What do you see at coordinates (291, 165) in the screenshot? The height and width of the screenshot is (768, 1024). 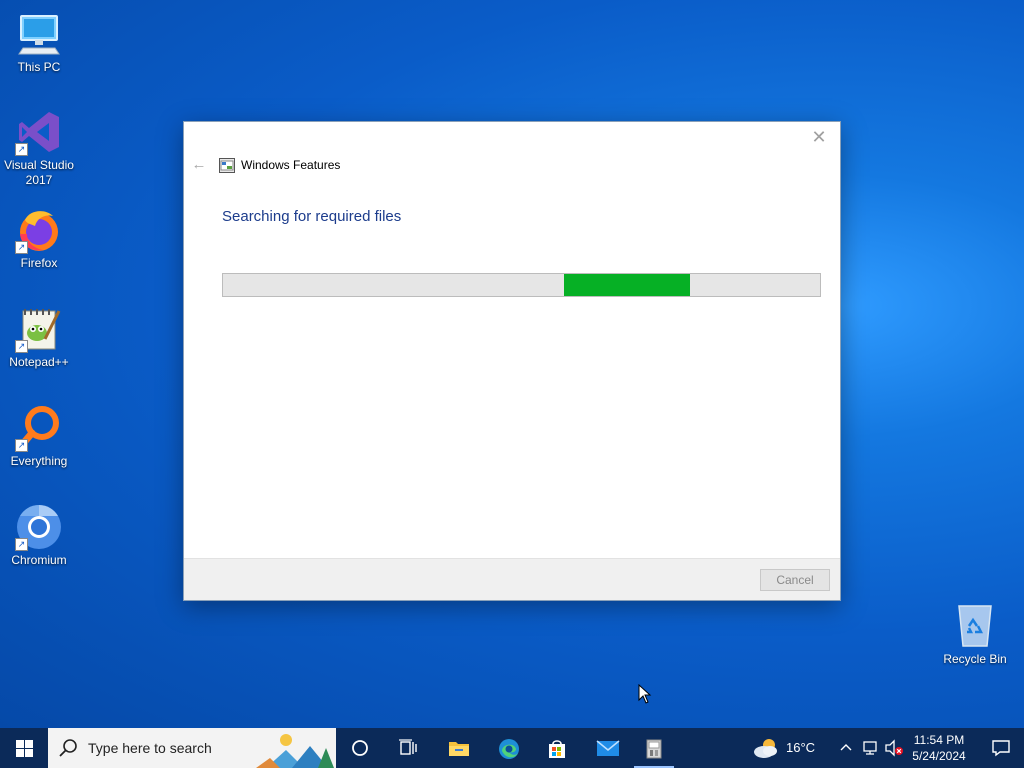 I see `dialog-title: Windows Features` at bounding box center [291, 165].